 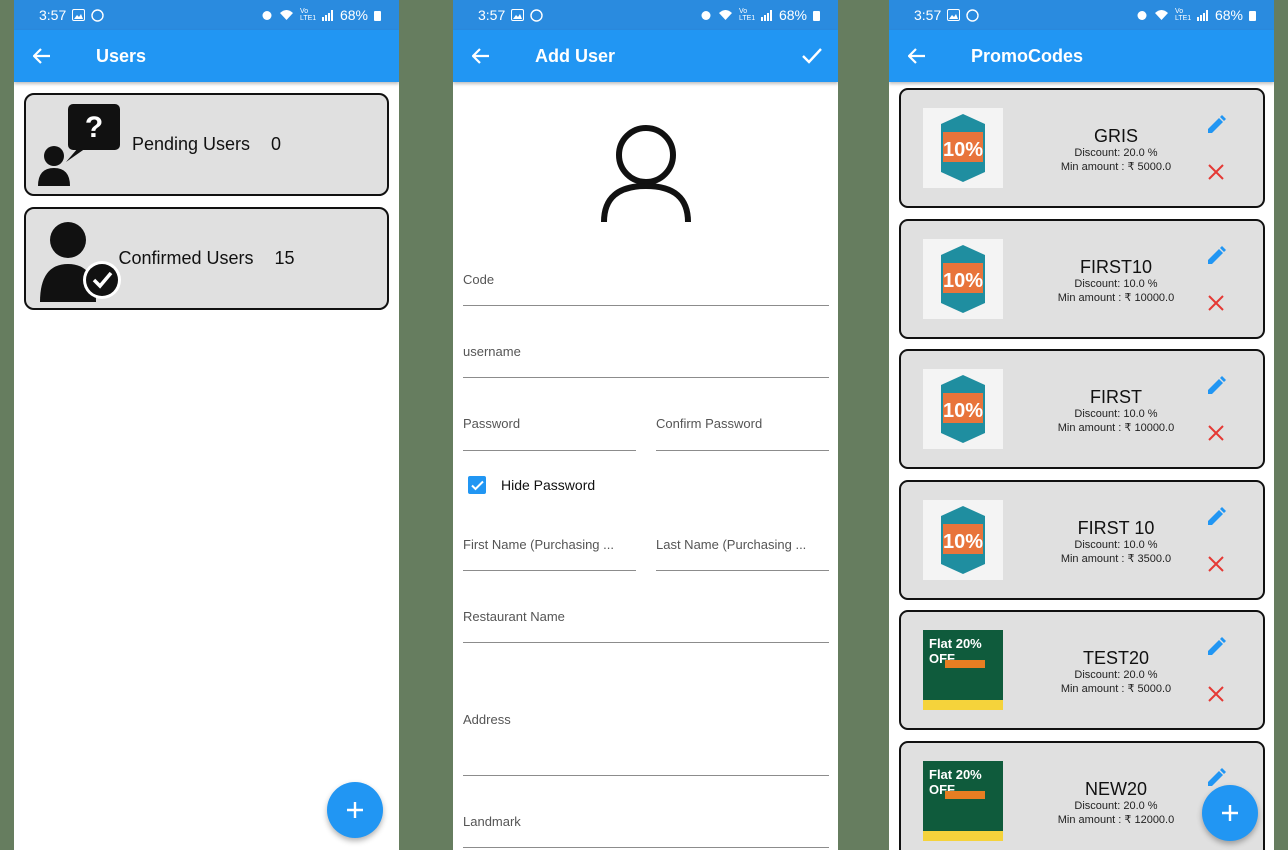 I want to click on confirm-password-field: Confirm Password, so click(x=742, y=433).